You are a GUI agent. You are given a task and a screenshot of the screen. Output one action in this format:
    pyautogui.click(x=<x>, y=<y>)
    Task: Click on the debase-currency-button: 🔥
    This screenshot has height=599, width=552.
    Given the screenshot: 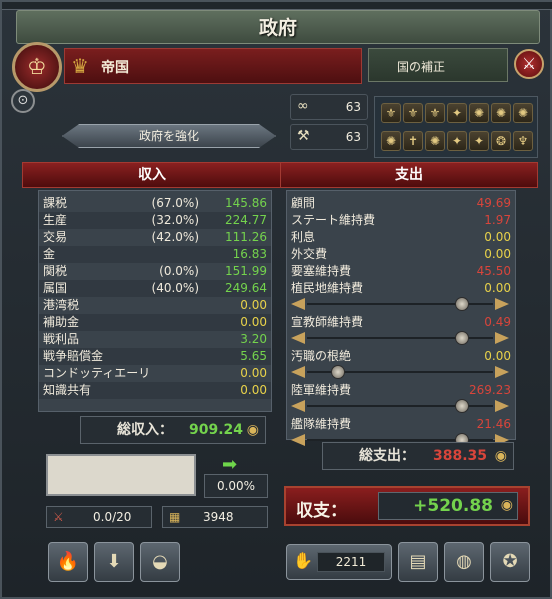 What is the action you would take?
    pyautogui.click(x=68, y=562)
    